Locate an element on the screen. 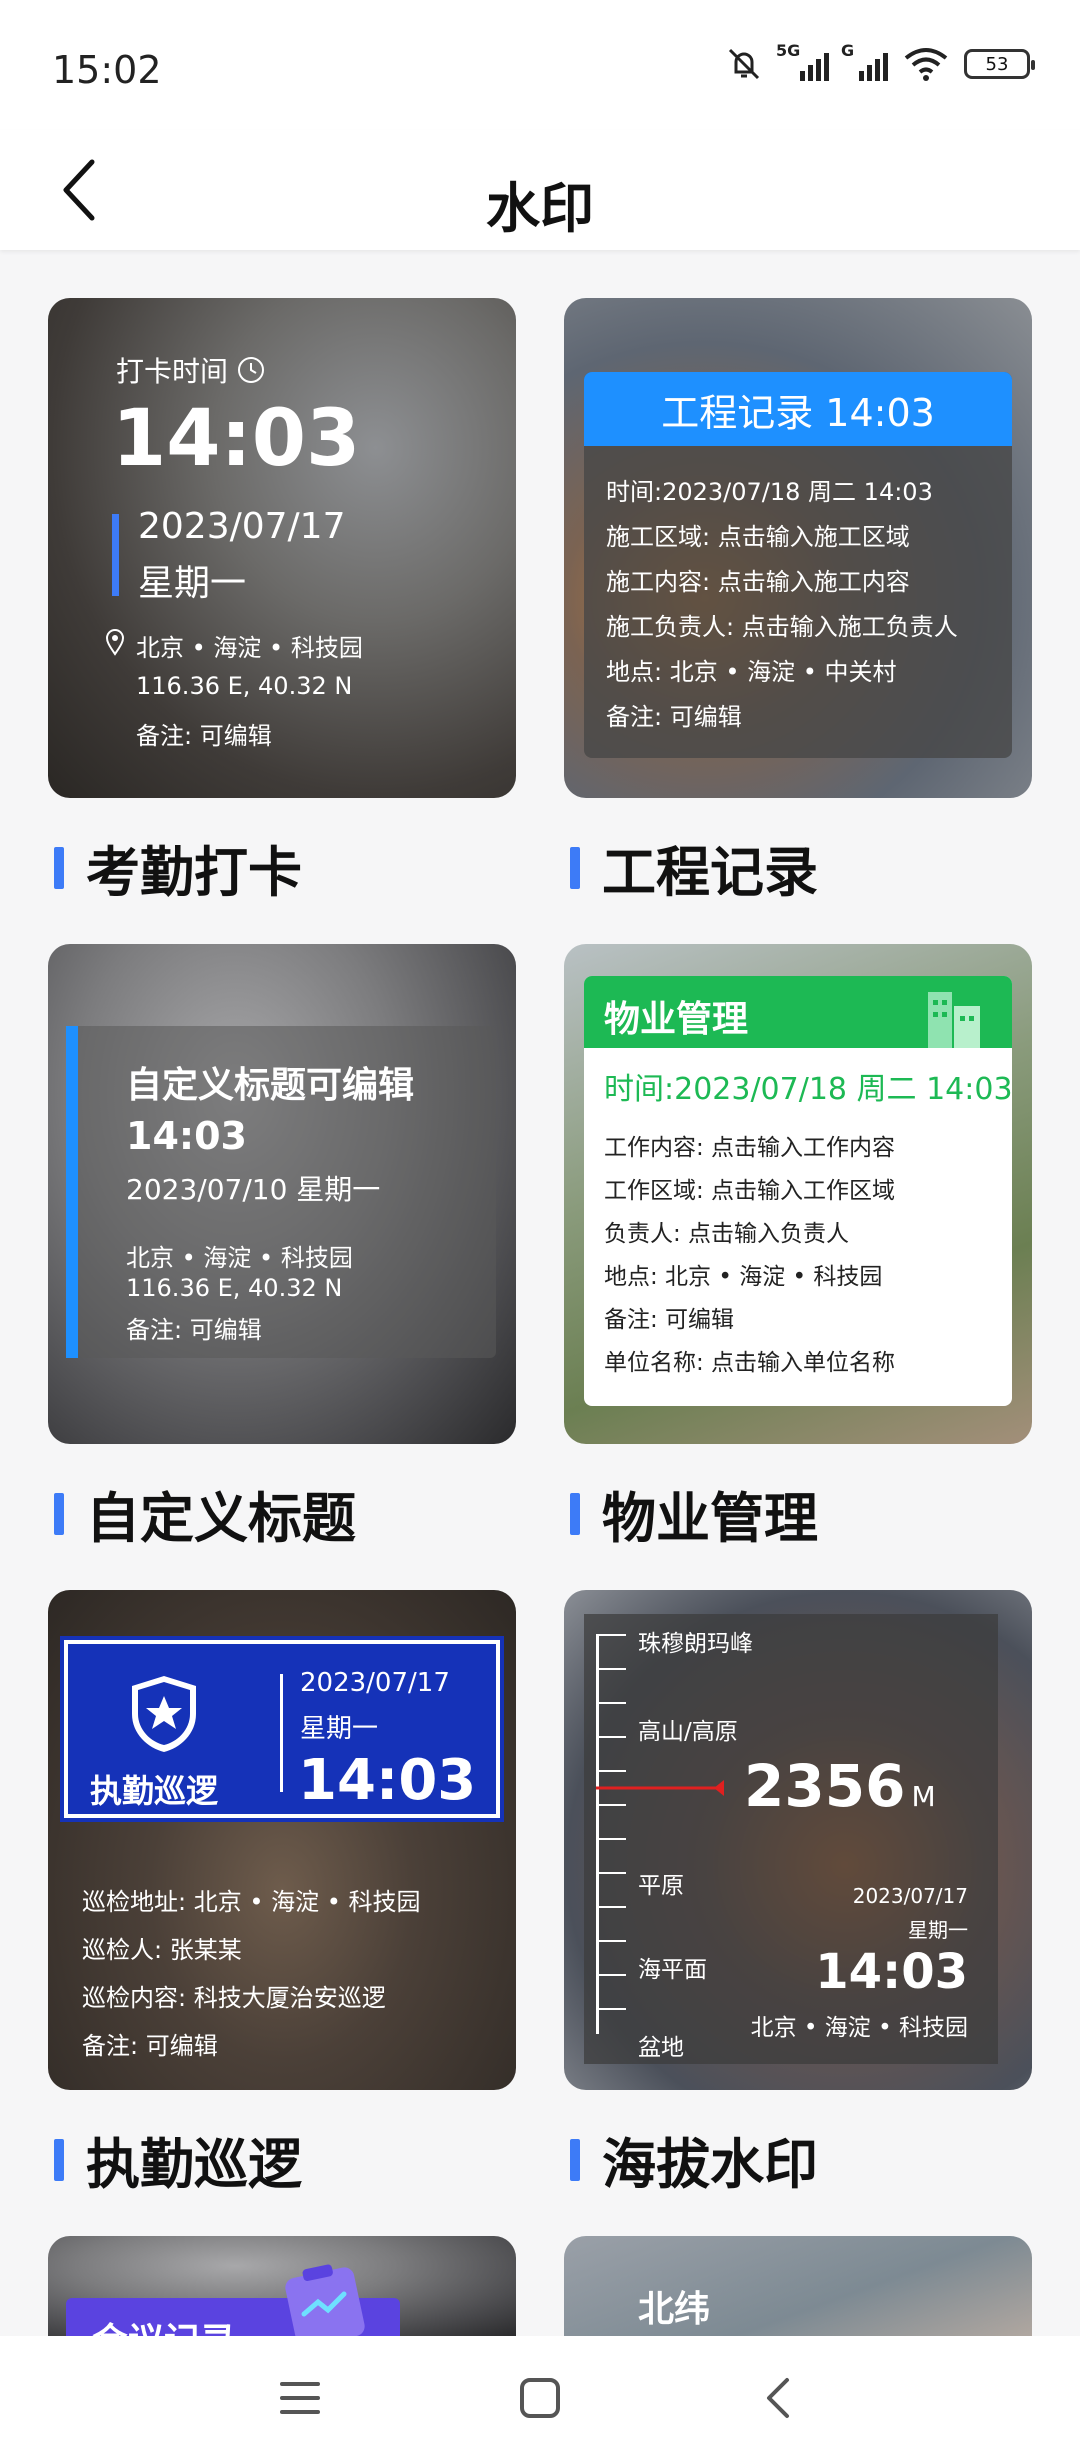  template-label-custom: 自定义标题 is located at coordinates (205, 1513).